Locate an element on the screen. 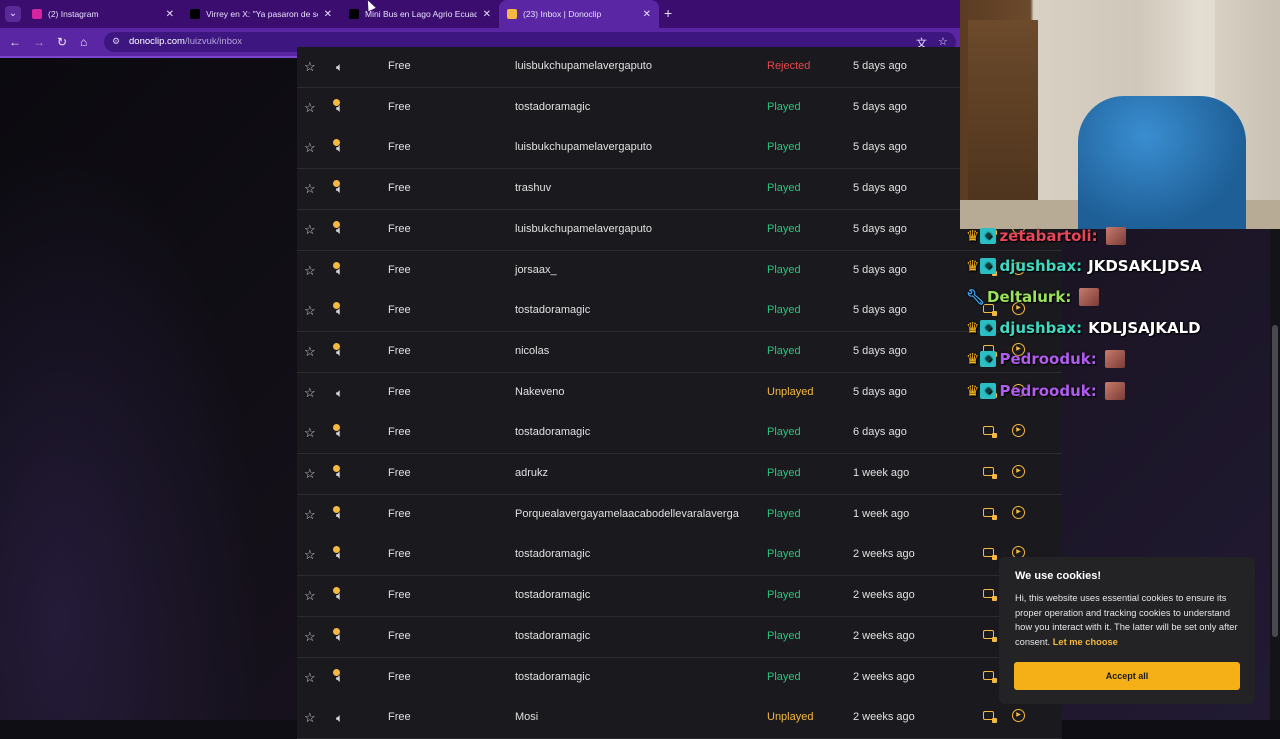  inbox-row: ☆ 🔈︎ Free nicolas Played 5 days ago ▶ is located at coordinates (679, 352).